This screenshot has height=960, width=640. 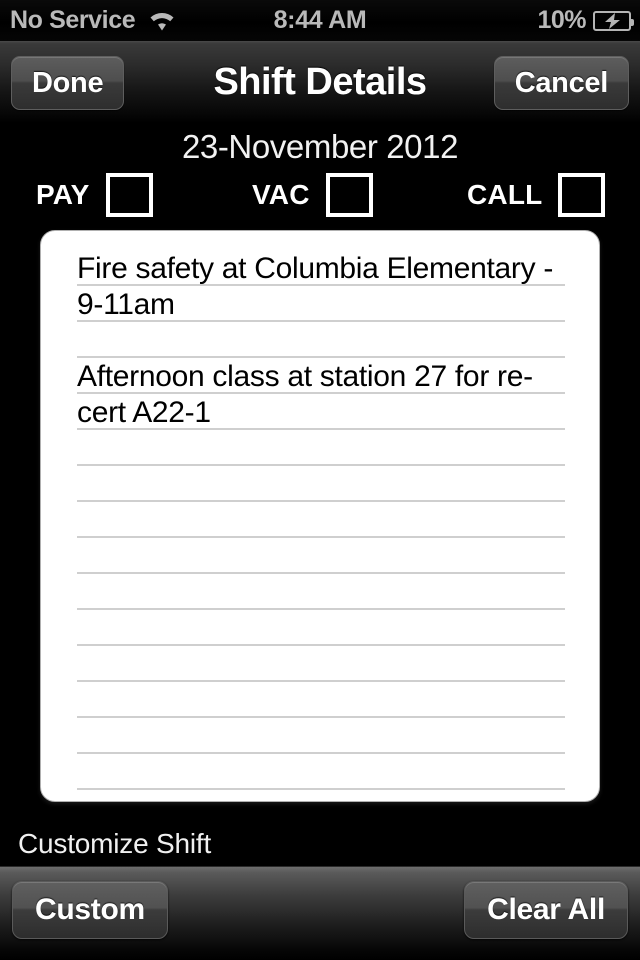 I want to click on shift-flags-row: PAY VAC CALL, so click(x=320, y=195).